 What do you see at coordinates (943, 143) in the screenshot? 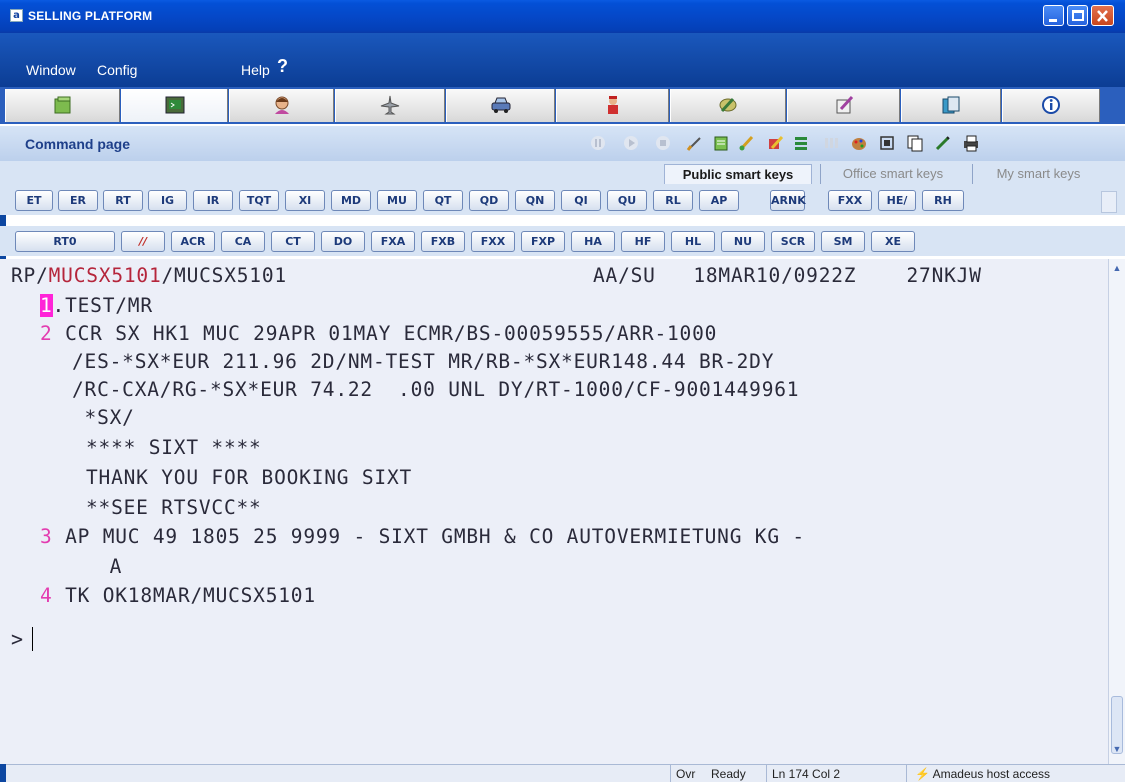
I see `pencil-icon` at bounding box center [943, 143].